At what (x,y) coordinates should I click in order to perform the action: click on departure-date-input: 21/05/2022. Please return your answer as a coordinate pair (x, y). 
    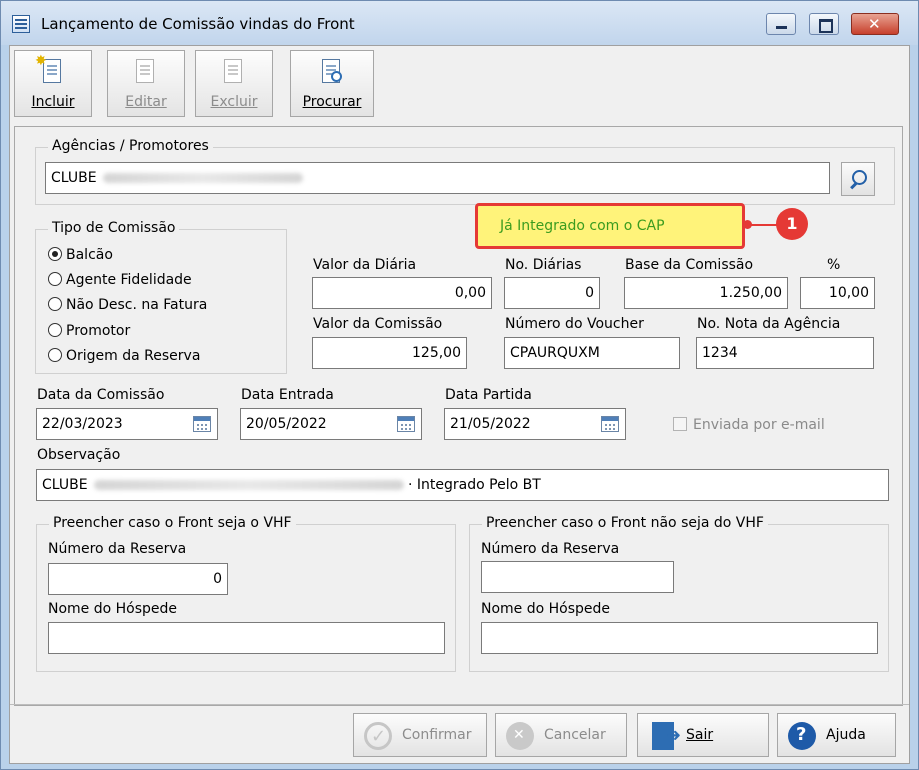
    Looking at the image, I should click on (535, 424).